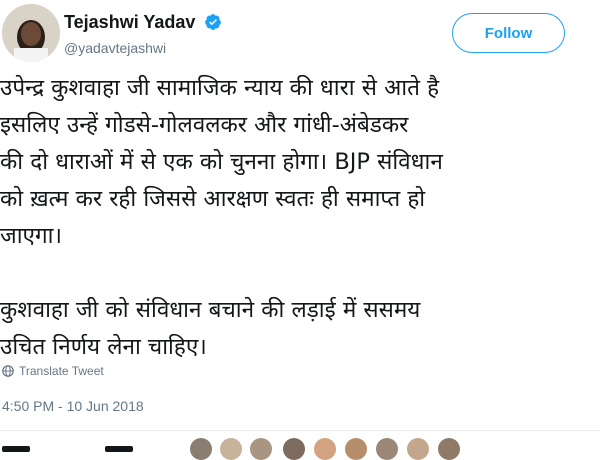 The width and height of the screenshot is (600, 460). Describe the element at coordinates (129, 22) in the screenshot. I see `display-name: Tejashwi Yadav` at that location.